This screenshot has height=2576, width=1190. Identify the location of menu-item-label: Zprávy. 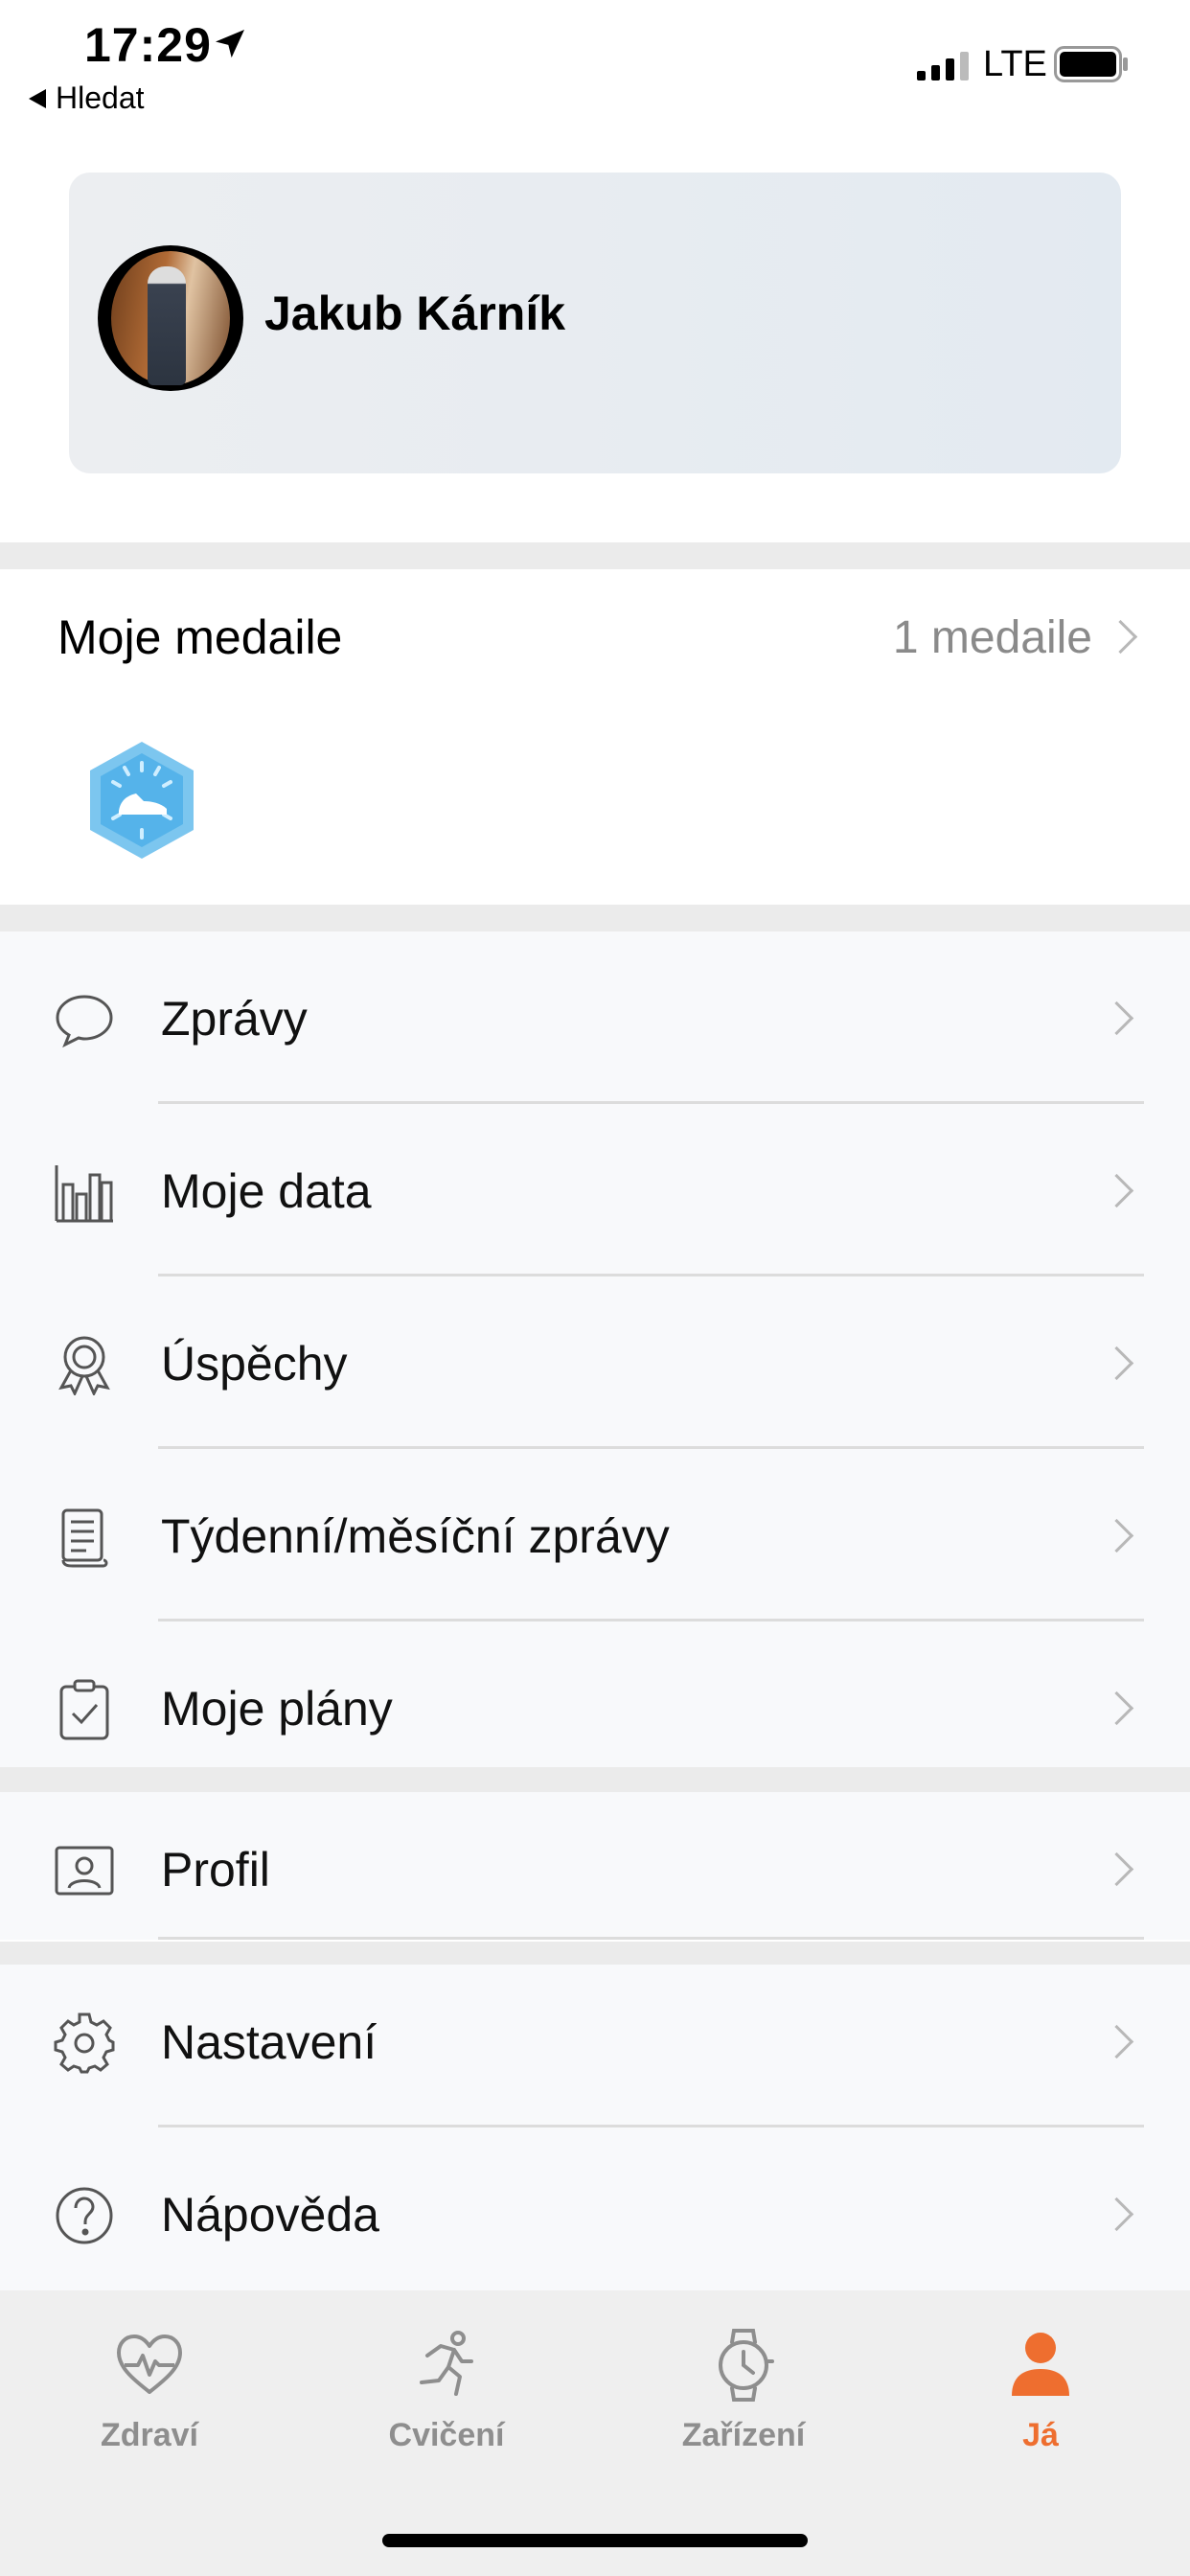
(234, 1019).